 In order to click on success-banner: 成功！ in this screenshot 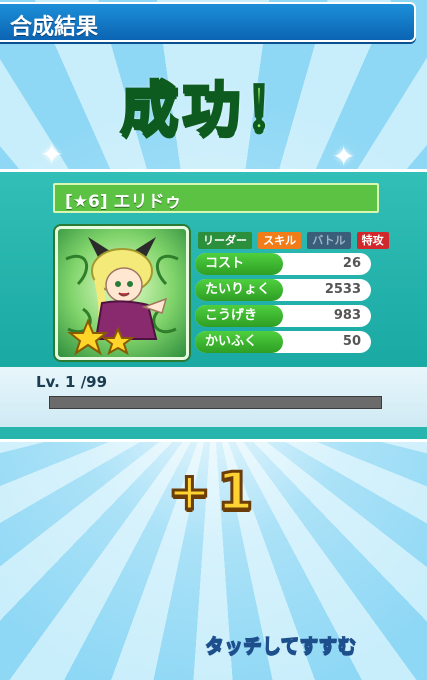, I will do `click(213, 109)`.